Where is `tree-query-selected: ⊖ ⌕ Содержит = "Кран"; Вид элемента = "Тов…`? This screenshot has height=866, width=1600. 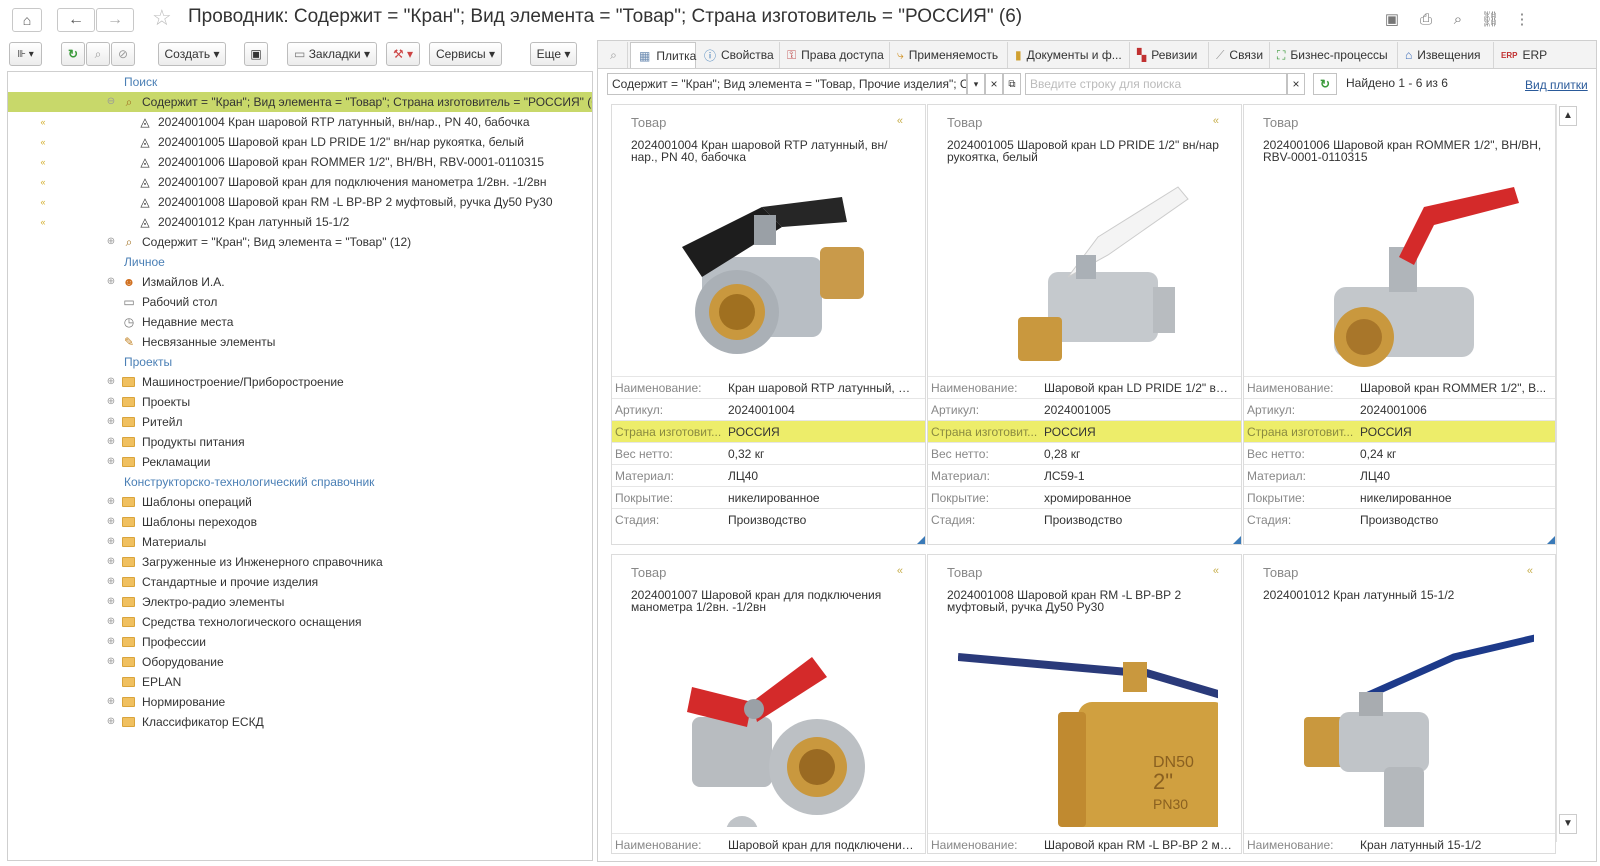
tree-query-selected: ⊖ ⌕ Содержит = "Кран"; Вид элемента = "Тов… is located at coordinates (300, 102).